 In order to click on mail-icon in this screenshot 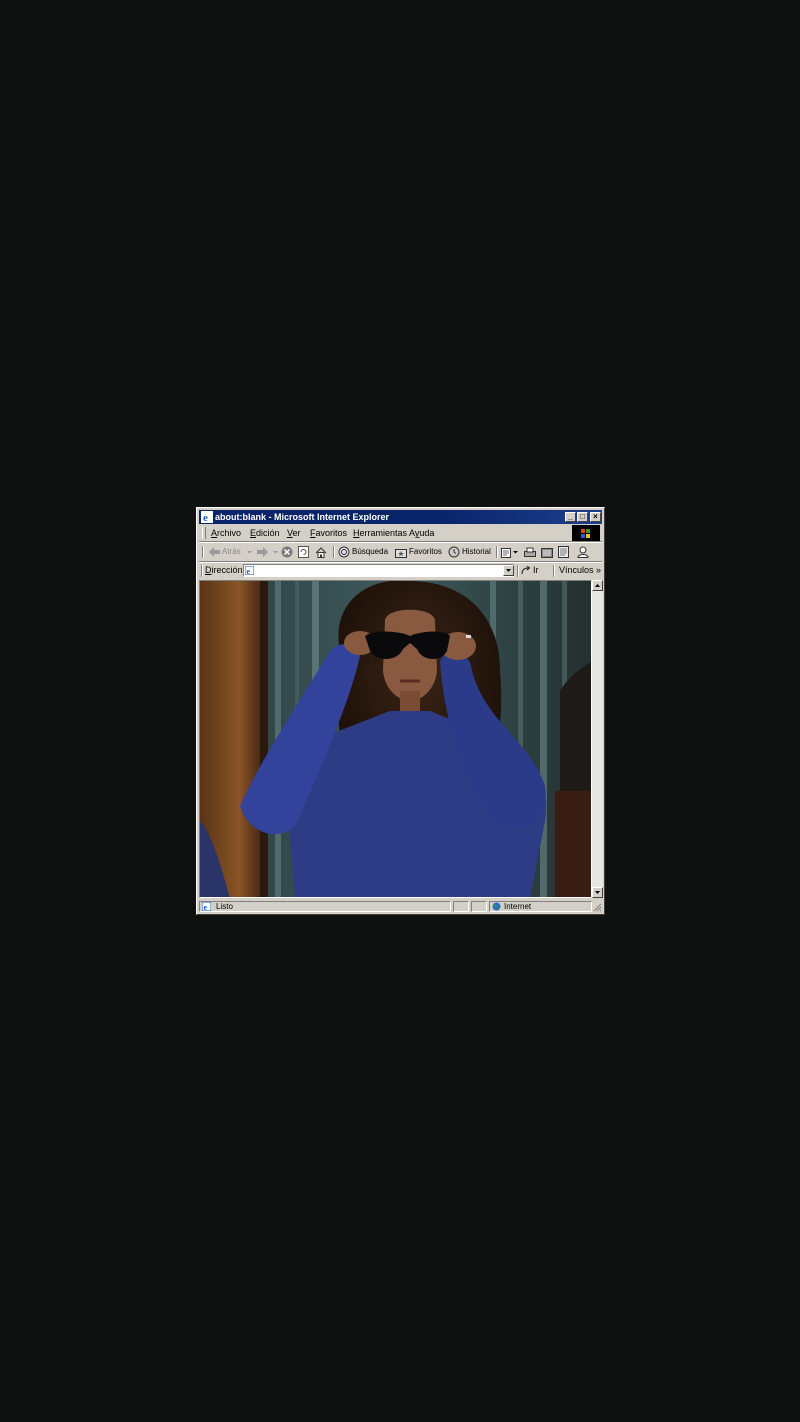, I will do `click(506, 552)`.